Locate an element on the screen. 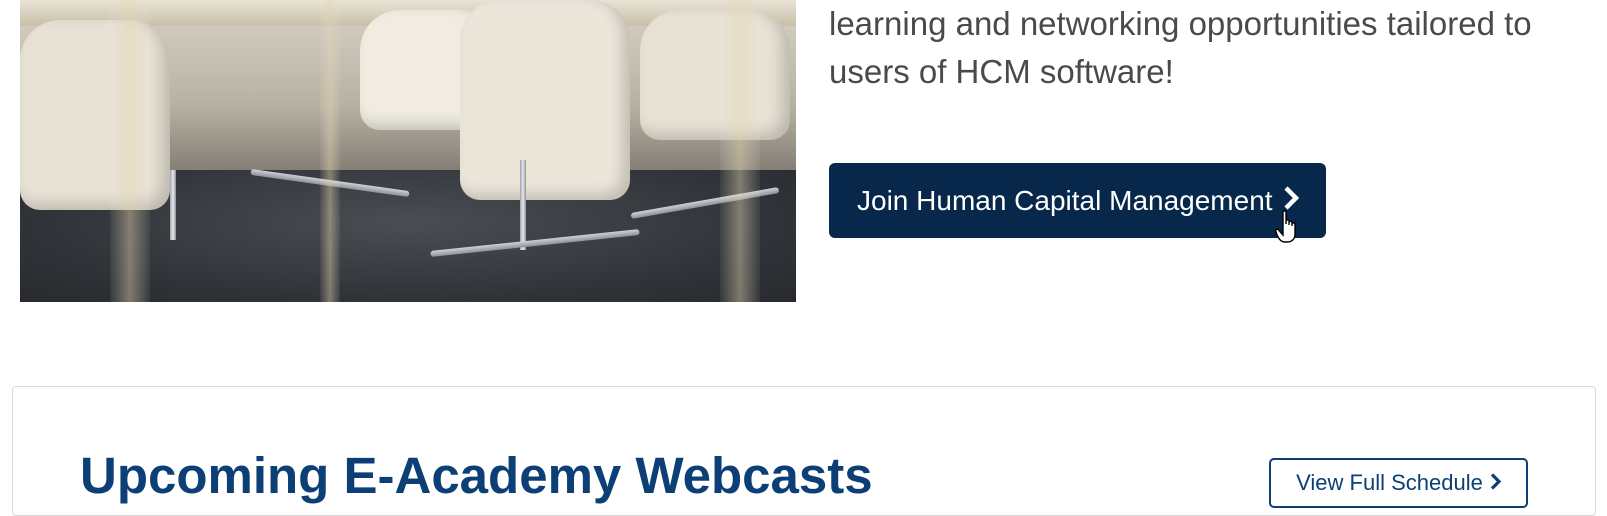  webcasts-heading: Upcoming E-Academy Webcasts is located at coordinates (476, 475).